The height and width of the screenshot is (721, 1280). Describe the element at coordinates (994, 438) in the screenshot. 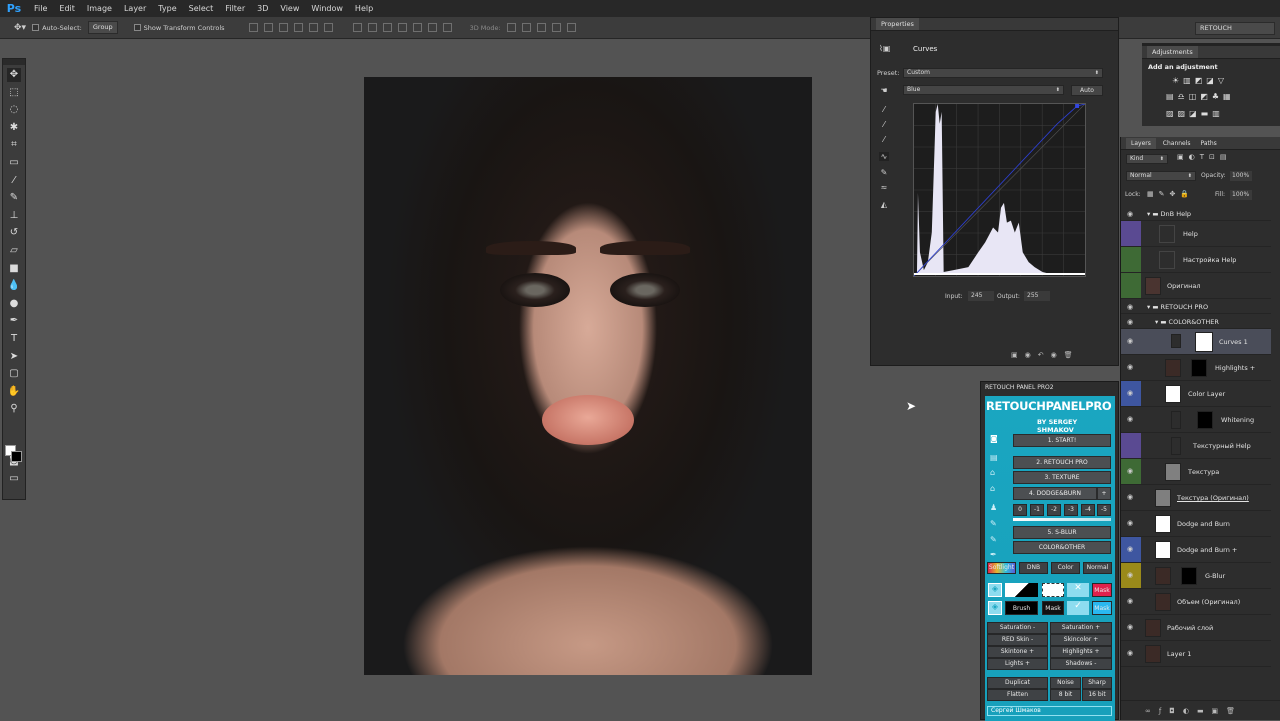

I see `camera-icon: ◙` at that location.